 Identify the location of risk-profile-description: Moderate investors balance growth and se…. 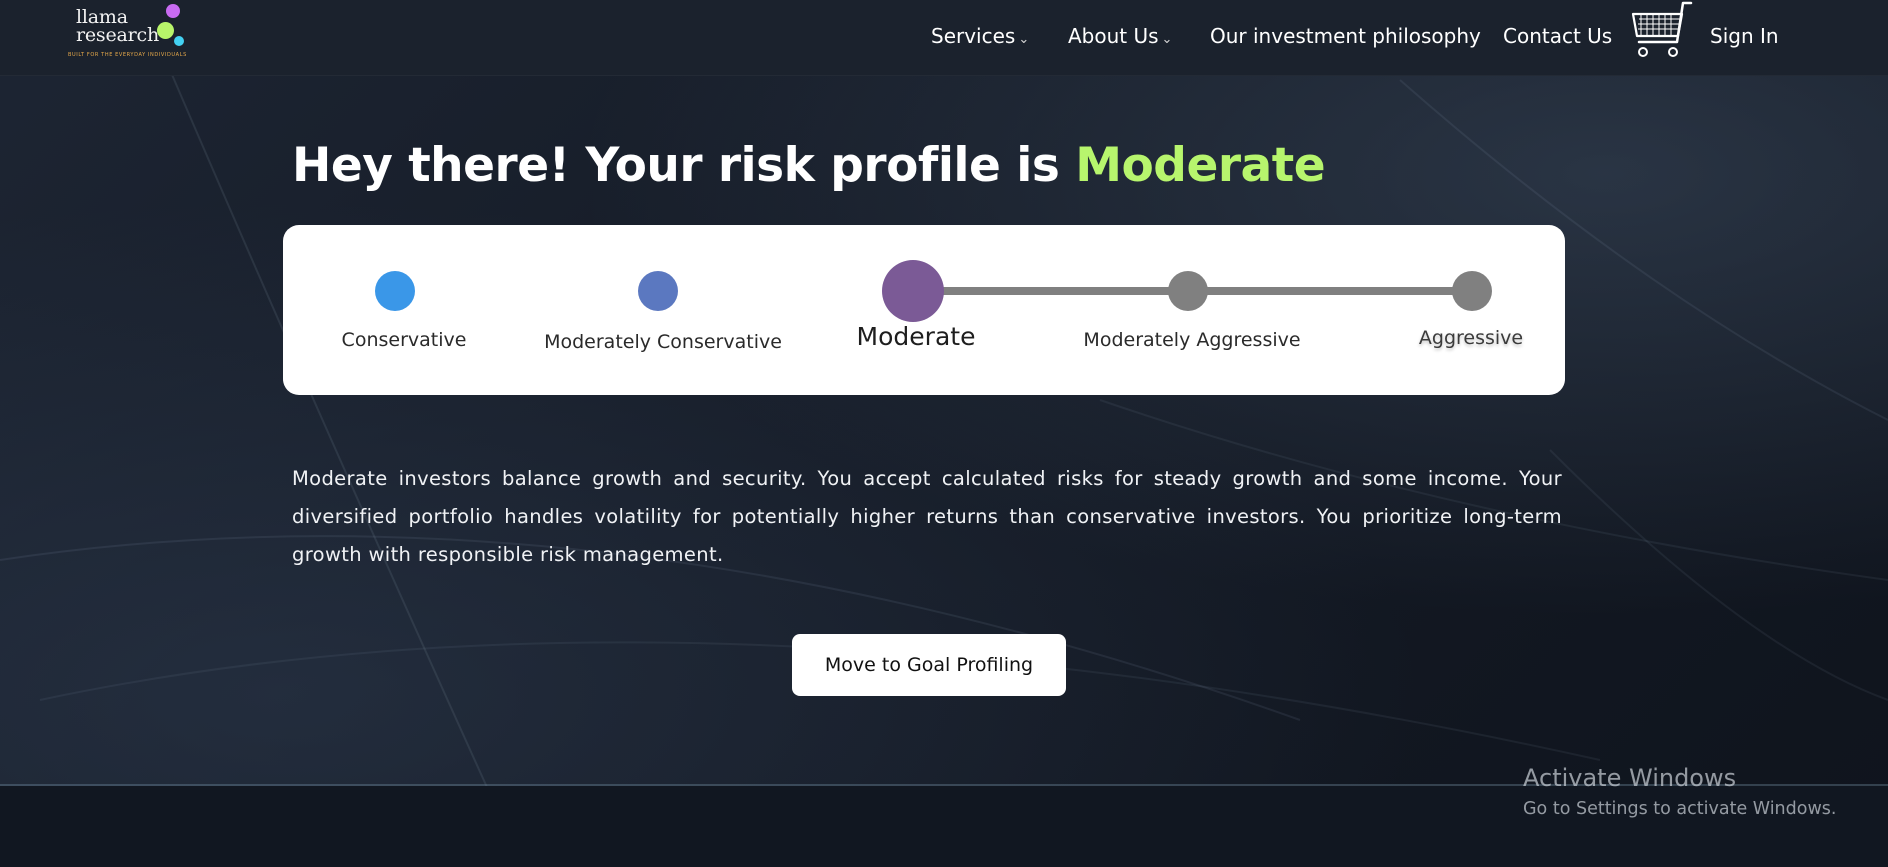
(927, 516).